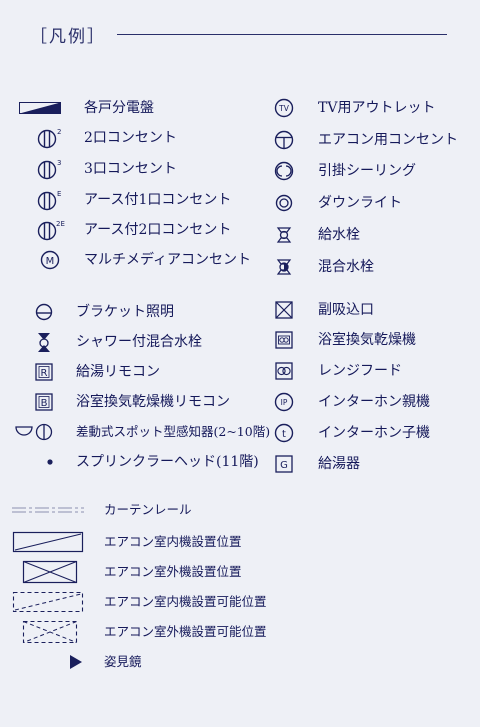 Image resolution: width=480 pixels, height=727 pixels. I want to click on legend-item-water-faucet: 給水栓, so click(370, 235).